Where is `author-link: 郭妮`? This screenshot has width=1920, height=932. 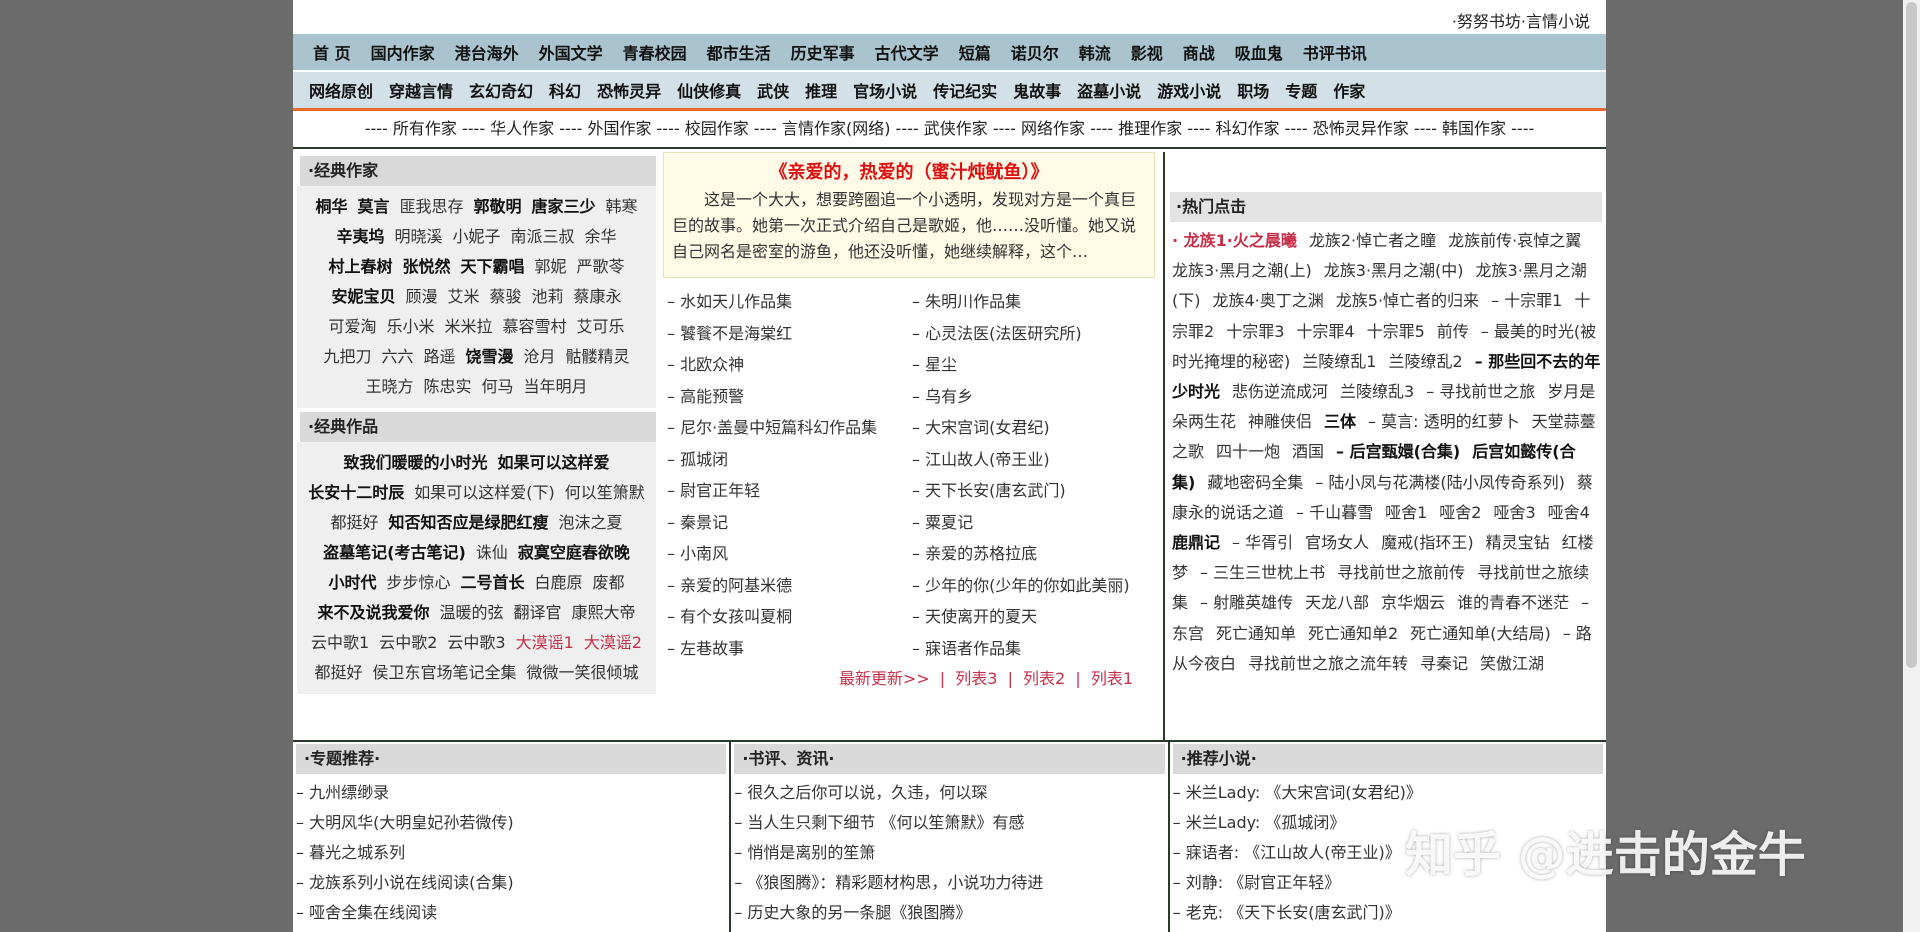 author-link: 郭妮 is located at coordinates (551, 266).